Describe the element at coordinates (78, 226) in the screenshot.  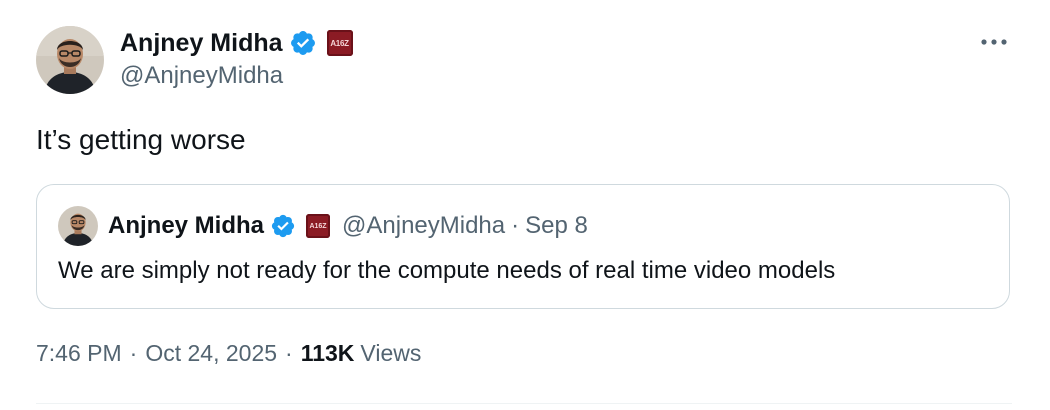
I see `quoted-author-avatar` at that location.